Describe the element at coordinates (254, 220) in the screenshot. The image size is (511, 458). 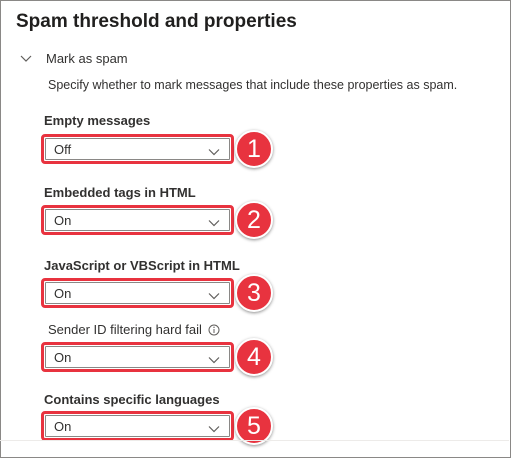
I see `callout-badge-2: 2` at that location.